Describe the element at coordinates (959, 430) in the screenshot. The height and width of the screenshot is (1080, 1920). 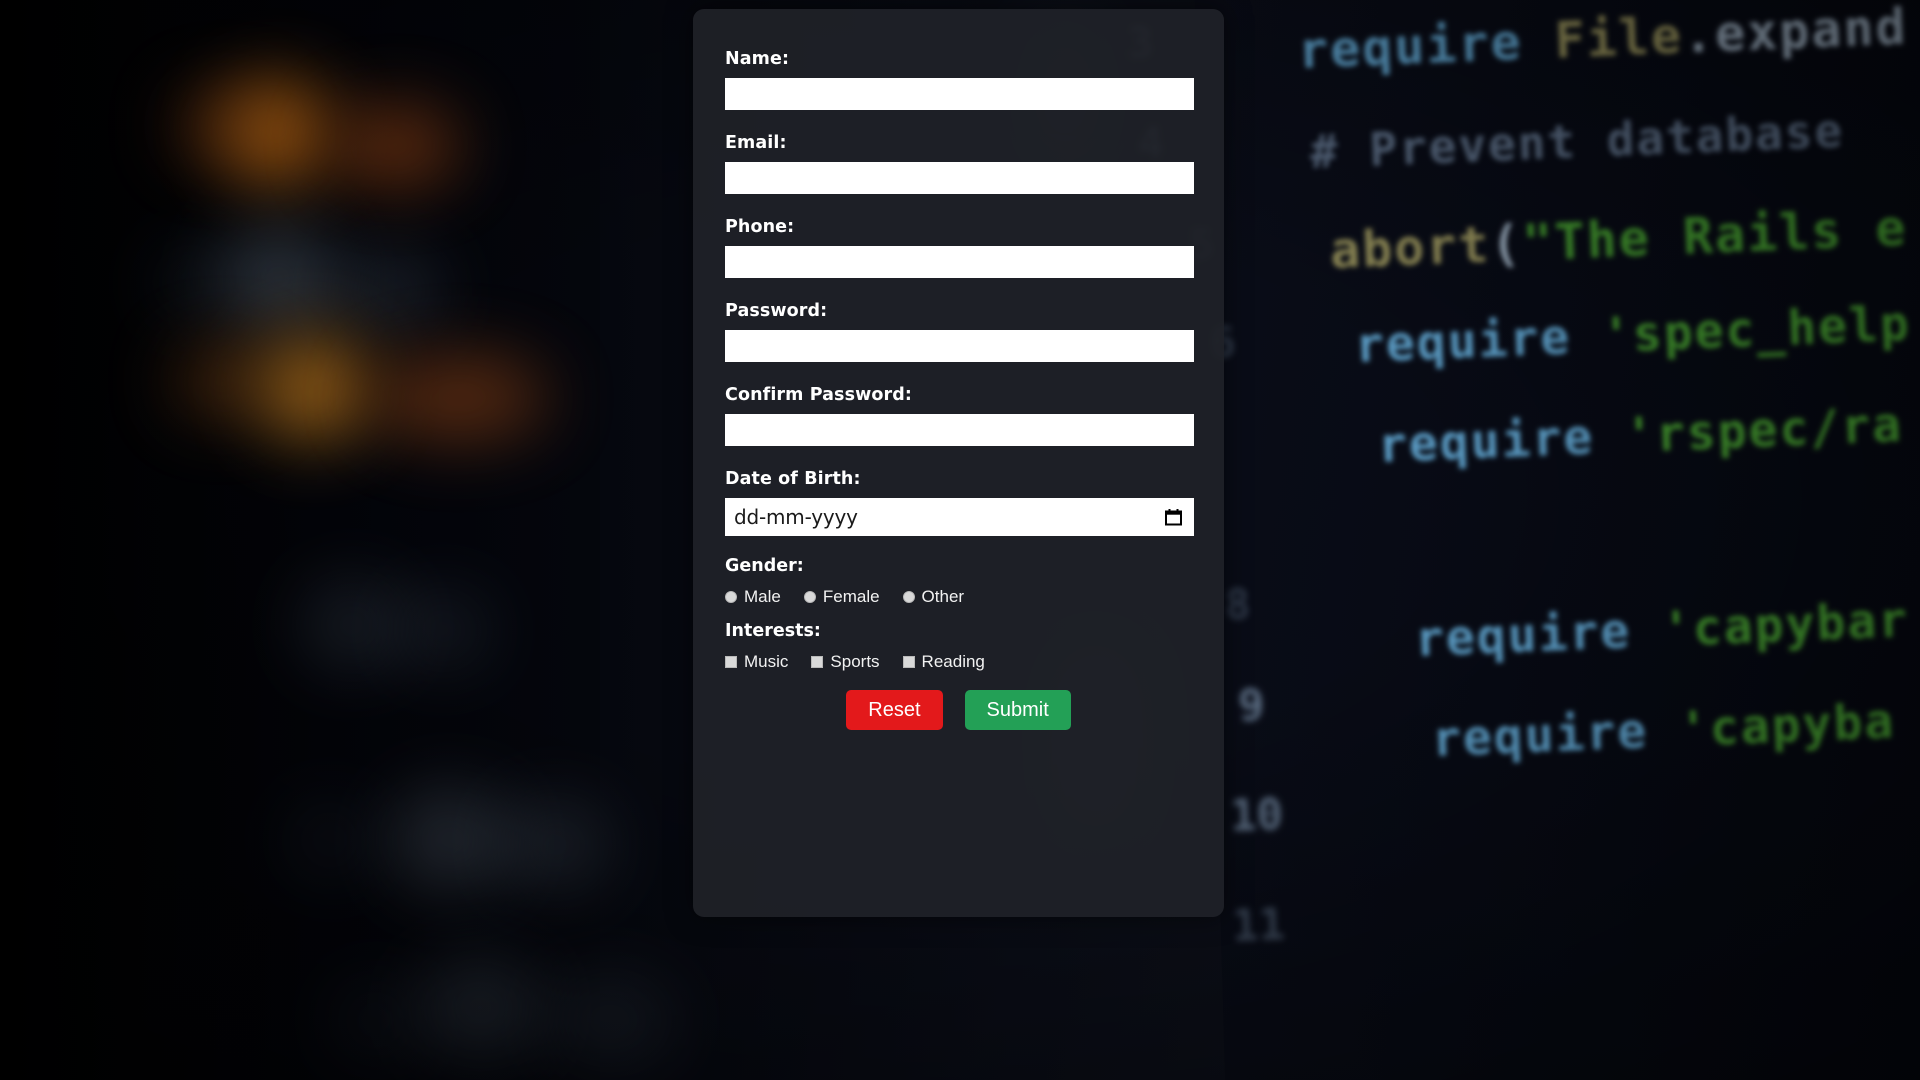
I see `confirm-password-input` at that location.